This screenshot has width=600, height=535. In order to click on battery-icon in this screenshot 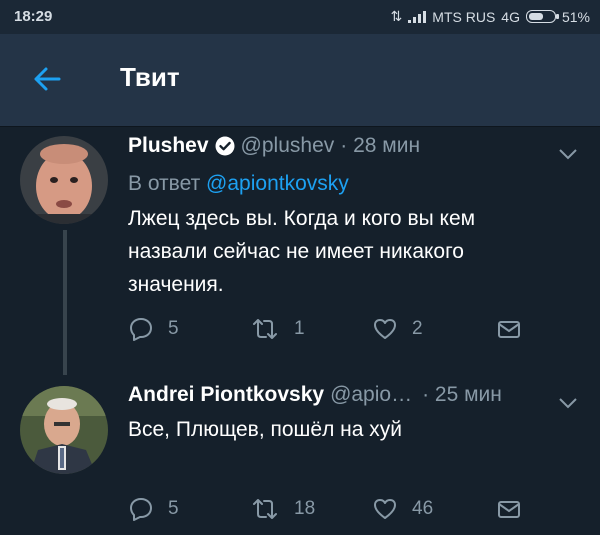, I will do `click(542, 16)`.